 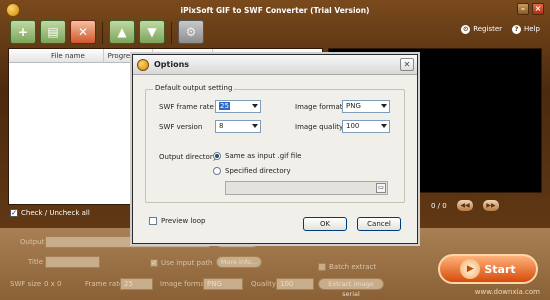 I want to click on add-folder-button: ▤, so click(x=53, y=32).